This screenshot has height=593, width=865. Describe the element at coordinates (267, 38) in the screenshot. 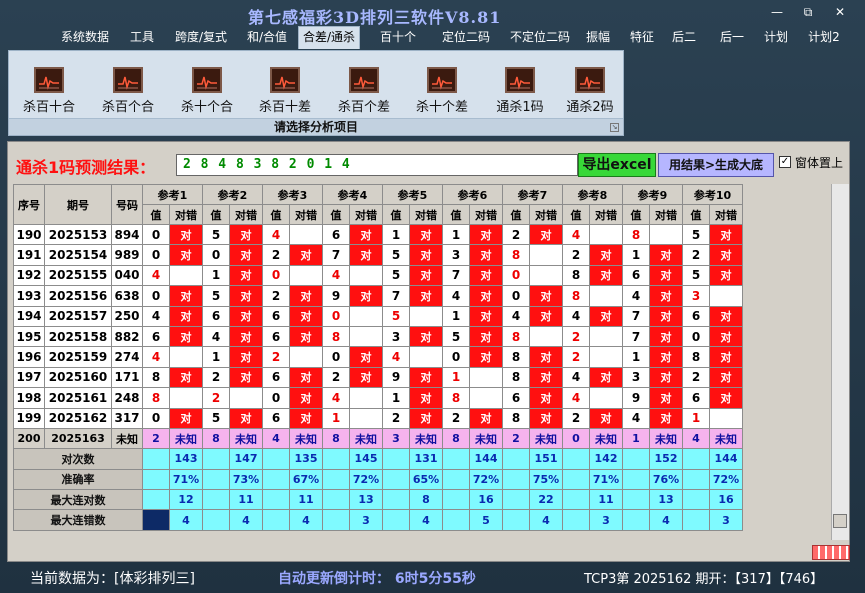

I see `menu-item-3: 和/合值` at that location.